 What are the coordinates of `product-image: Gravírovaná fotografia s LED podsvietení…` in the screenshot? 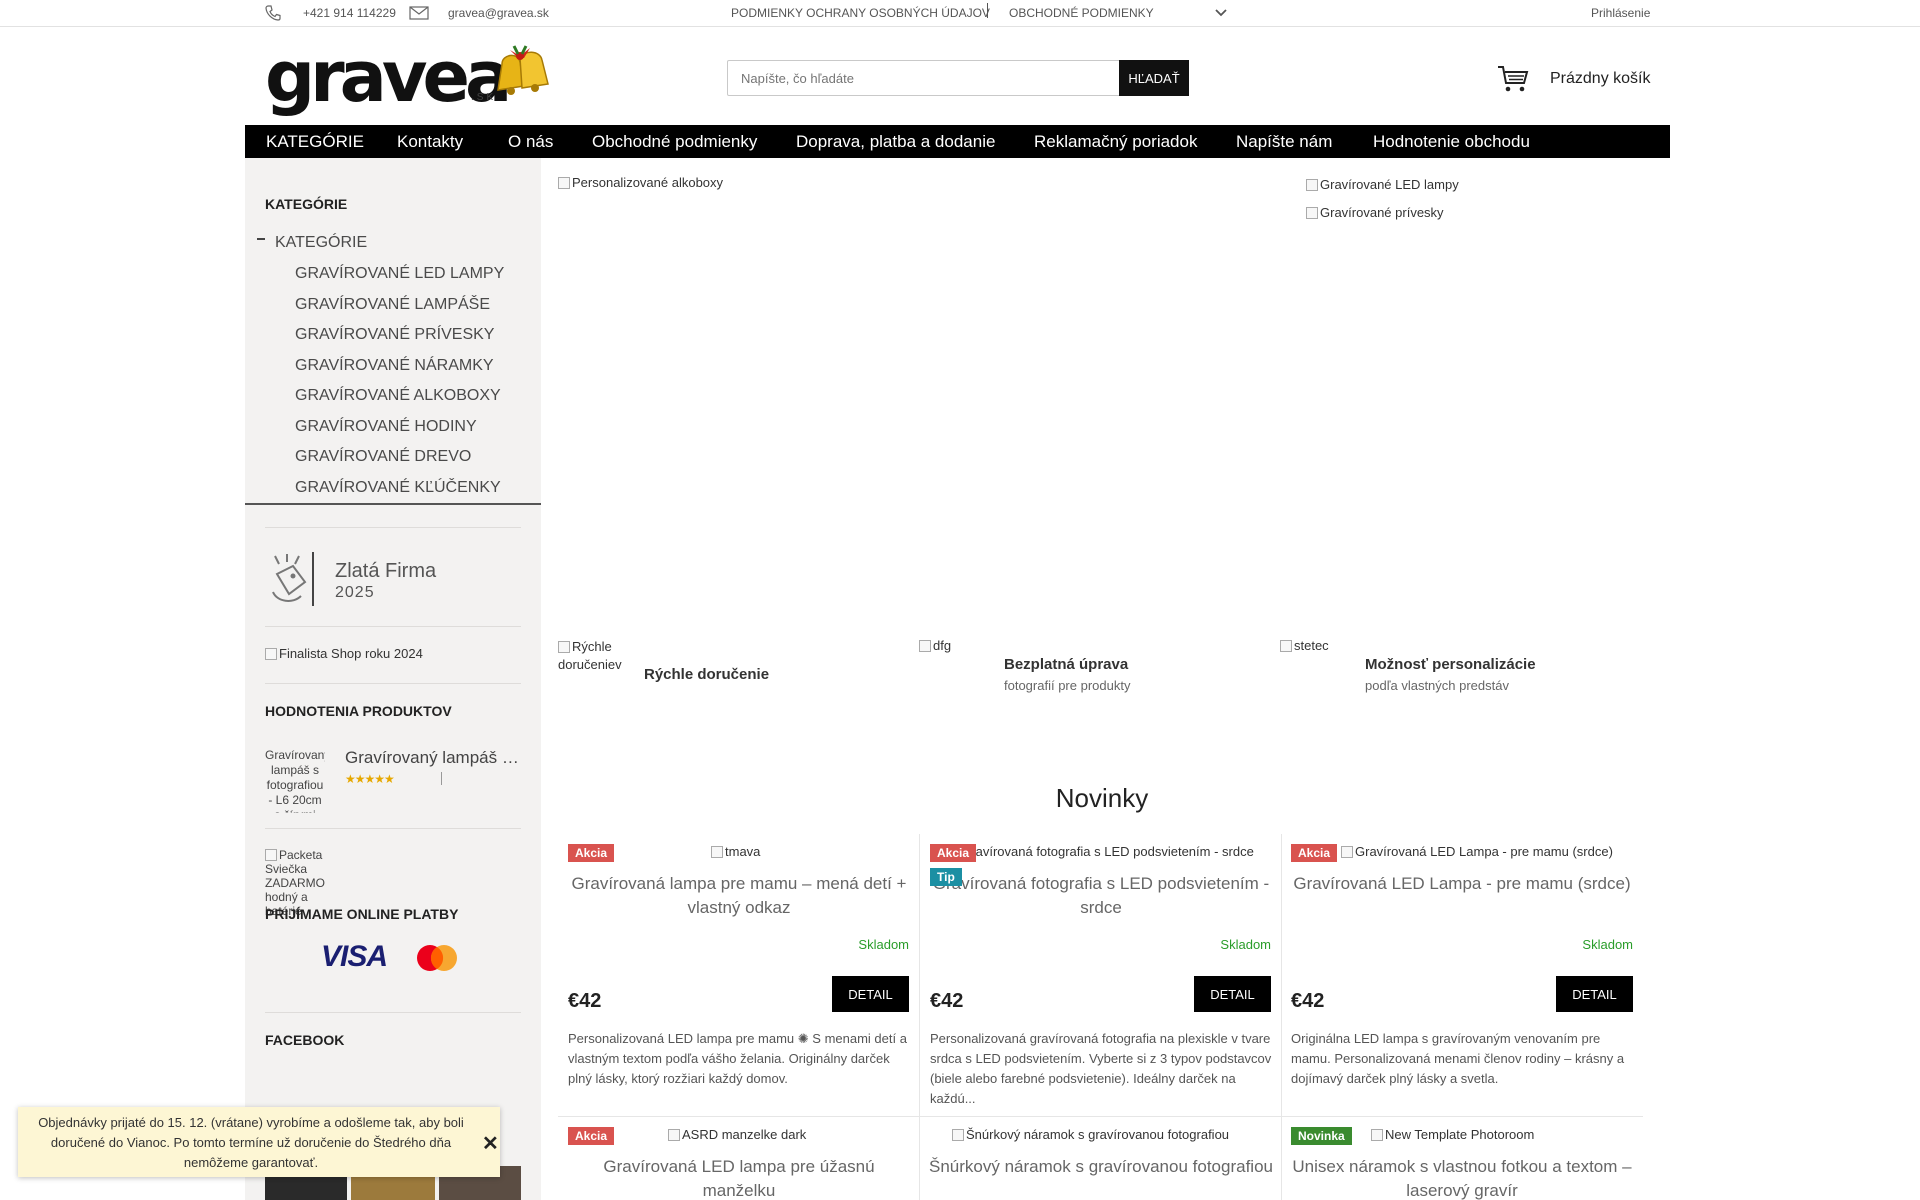 It's located at (1100, 851).